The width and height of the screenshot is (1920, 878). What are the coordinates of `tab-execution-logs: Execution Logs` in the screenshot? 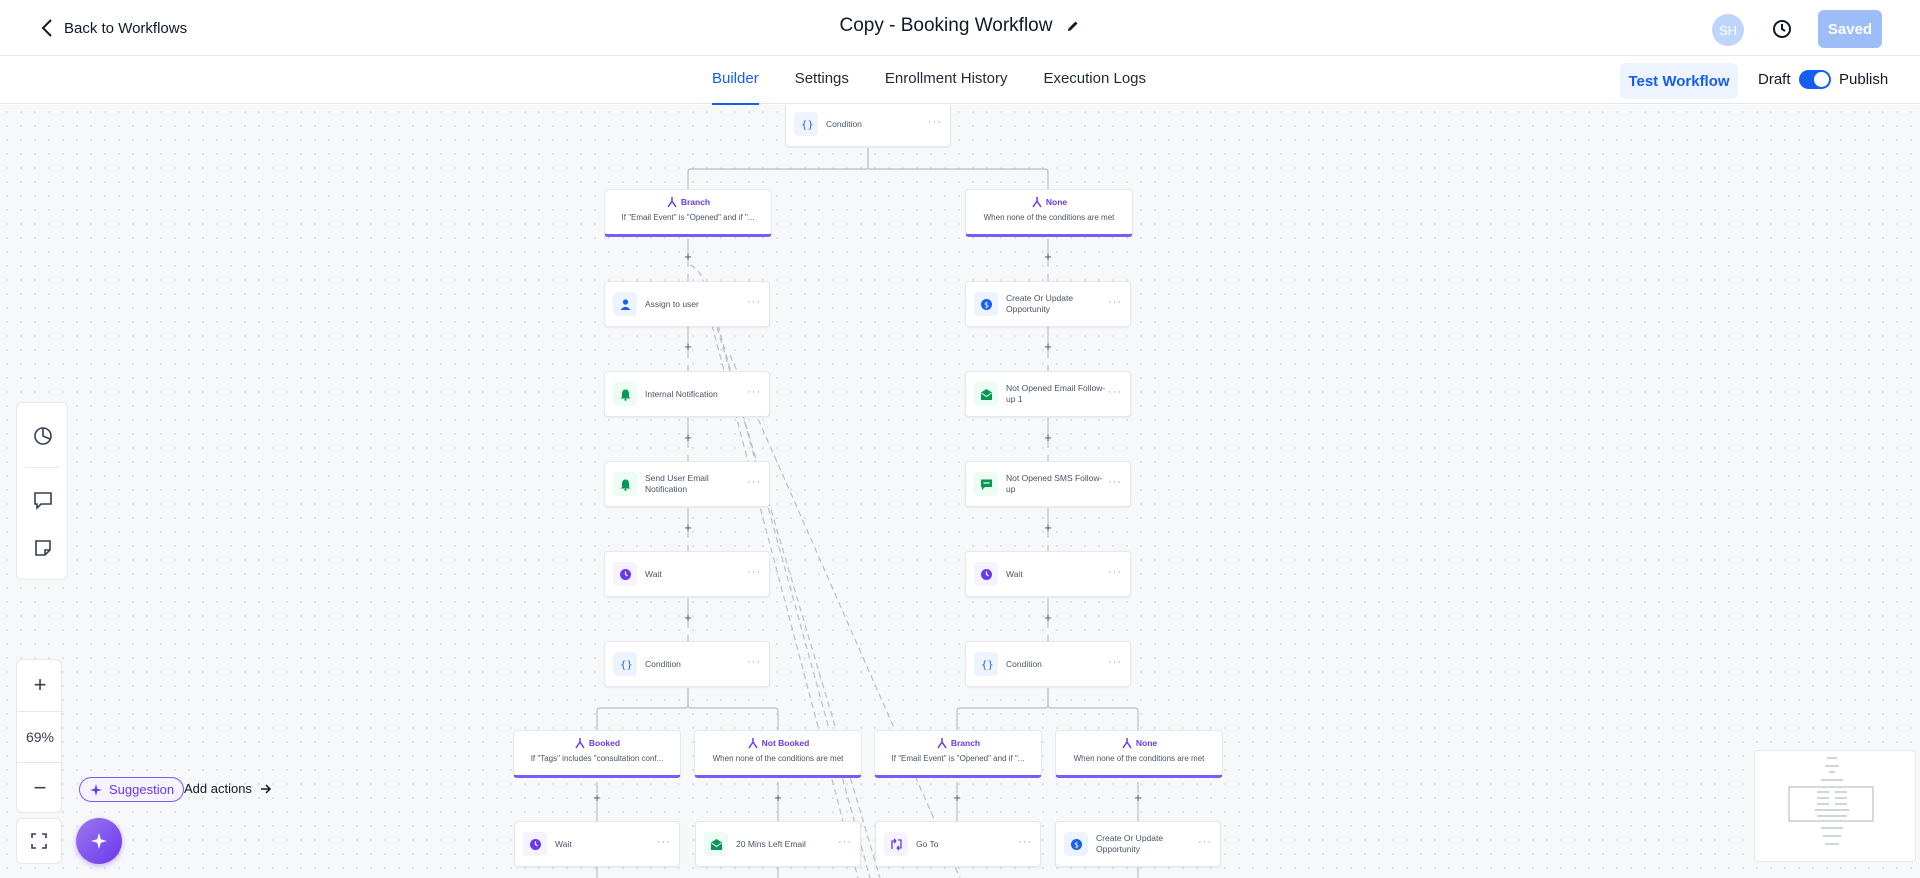 It's located at (1094, 80).